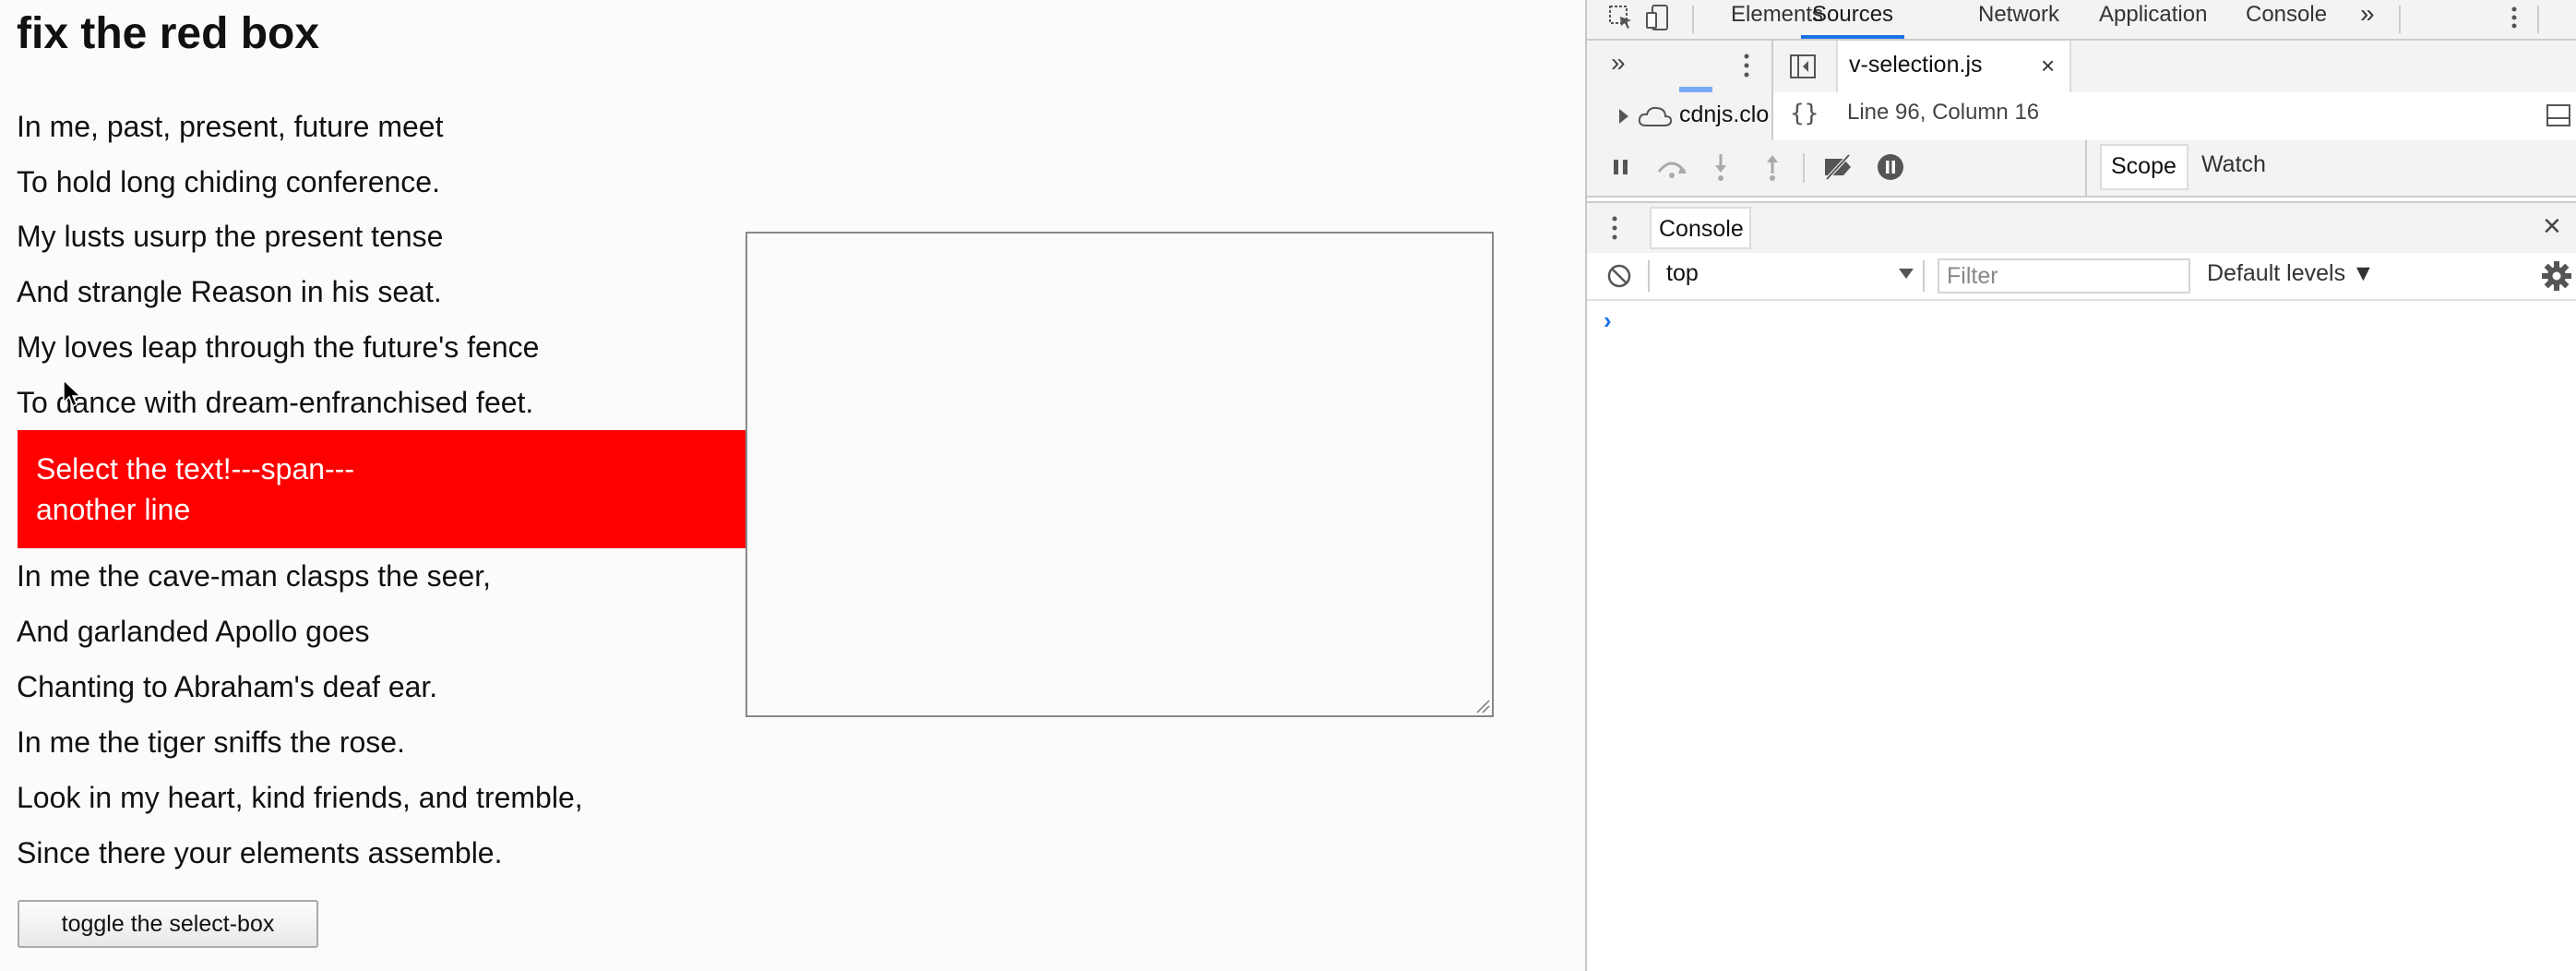 This screenshot has width=2576, height=971. What do you see at coordinates (1624, 116) in the screenshot?
I see `expand-arrow-icon` at bounding box center [1624, 116].